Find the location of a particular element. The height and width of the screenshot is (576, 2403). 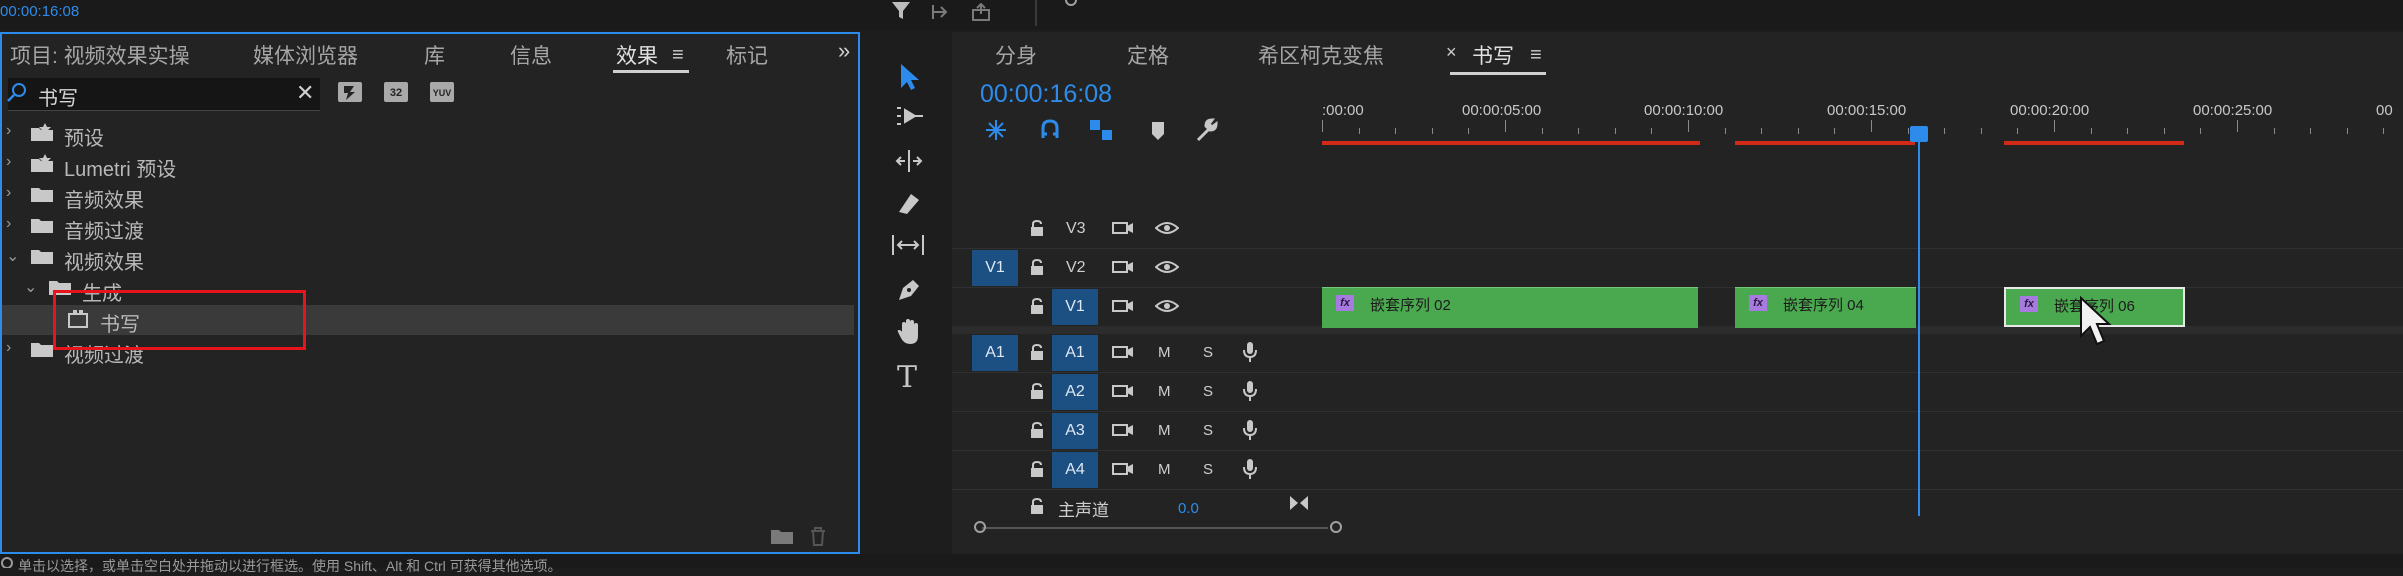

lock-icon is located at coordinates (1037, 506).